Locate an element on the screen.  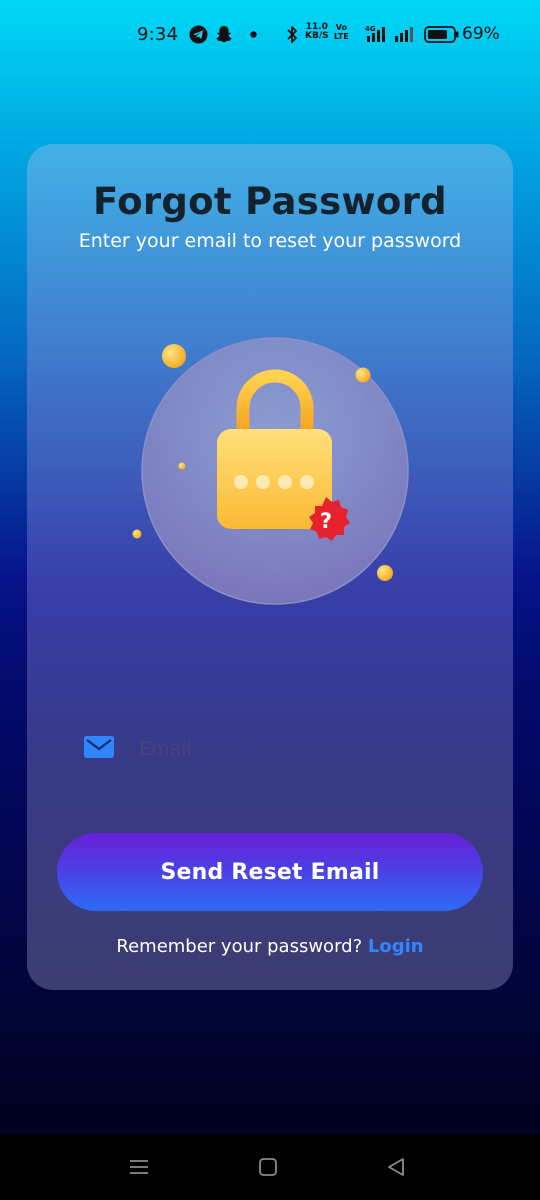
remember-password-row: Remember your password? Login is located at coordinates (270, 946).